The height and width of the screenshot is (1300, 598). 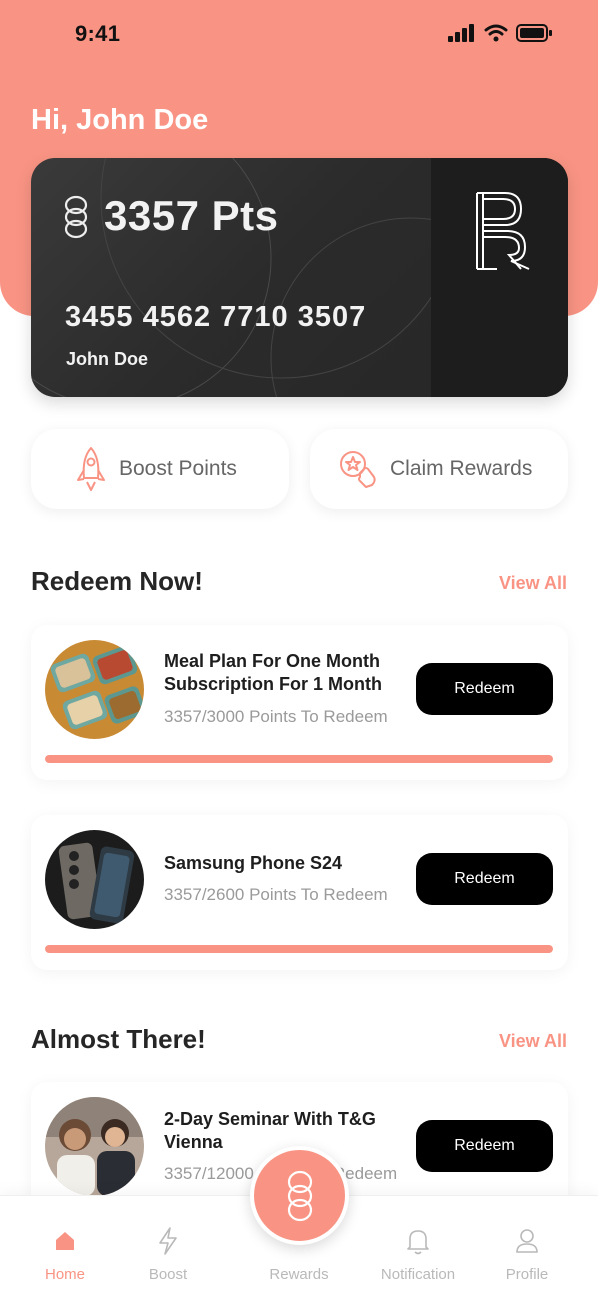 What do you see at coordinates (418, 1241) in the screenshot?
I see `bell-icon` at bounding box center [418, 1241].